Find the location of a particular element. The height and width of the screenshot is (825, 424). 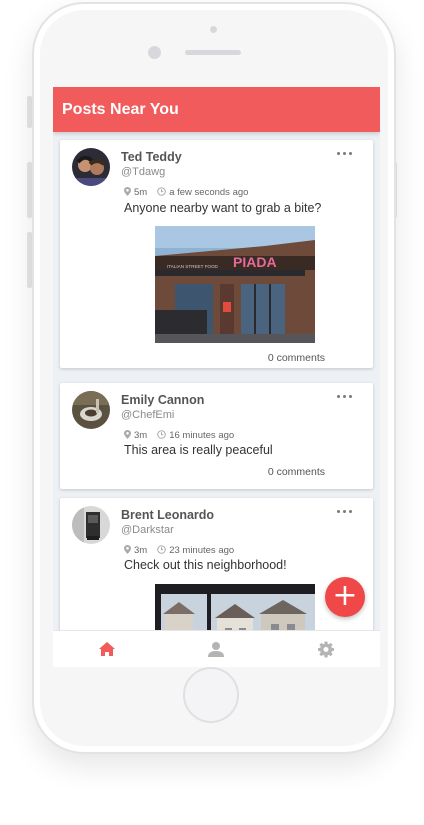

nav-item-home is located at coordinates (107, 649).